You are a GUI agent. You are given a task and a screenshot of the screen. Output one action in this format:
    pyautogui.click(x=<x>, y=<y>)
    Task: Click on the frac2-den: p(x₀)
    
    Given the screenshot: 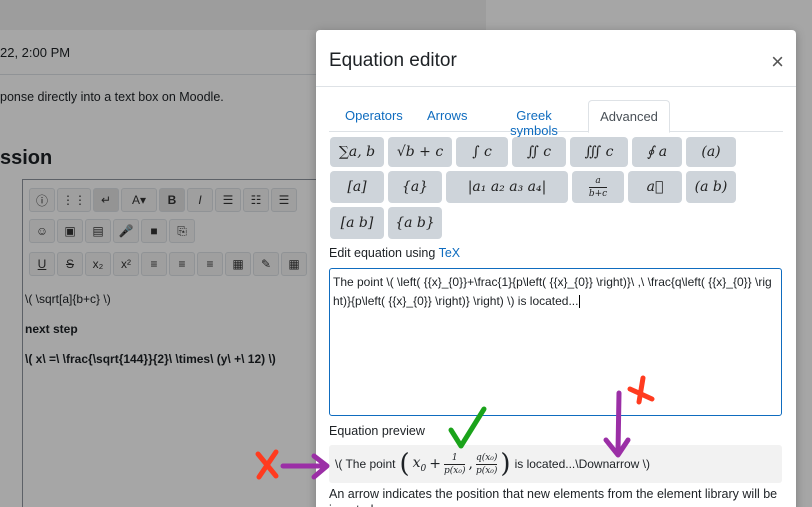 What is the action you would take?
    pyautogui.click(x=486, y=470)
    